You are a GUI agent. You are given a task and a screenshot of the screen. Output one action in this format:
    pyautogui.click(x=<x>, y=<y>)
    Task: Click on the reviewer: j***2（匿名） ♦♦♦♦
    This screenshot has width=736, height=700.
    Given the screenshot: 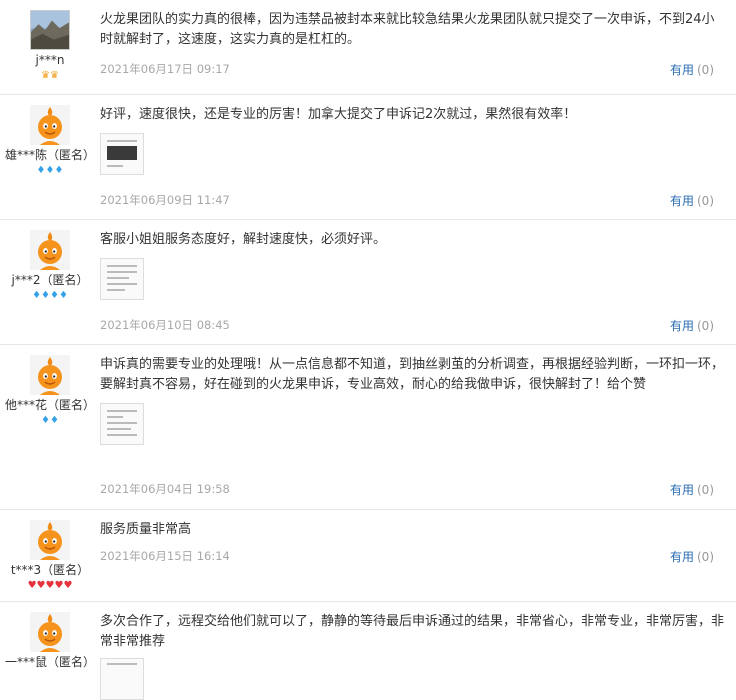 What is the action you would take?
    pyautogui.click(x=50, y=266)
    